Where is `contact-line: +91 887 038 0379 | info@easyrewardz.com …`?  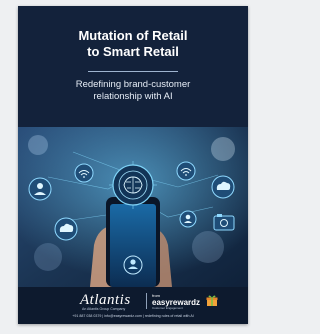
contact-line: +91 887 038 0379 | info@easyrewardz.com … is located at coordinates (133, 316).